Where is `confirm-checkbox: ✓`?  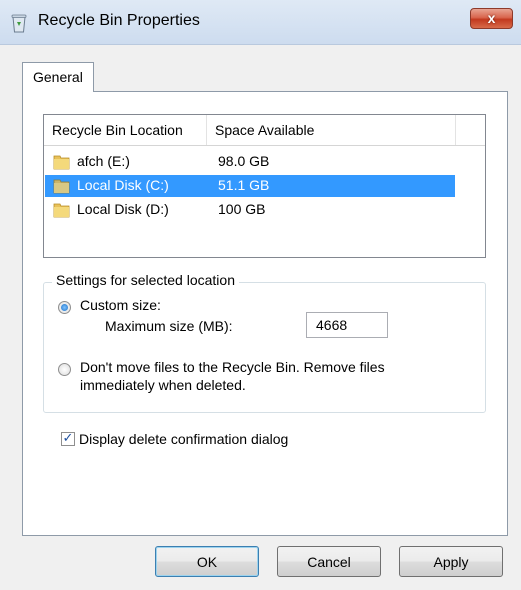 confirm-checkbox: ✓ is located at coordinates (68, 438).